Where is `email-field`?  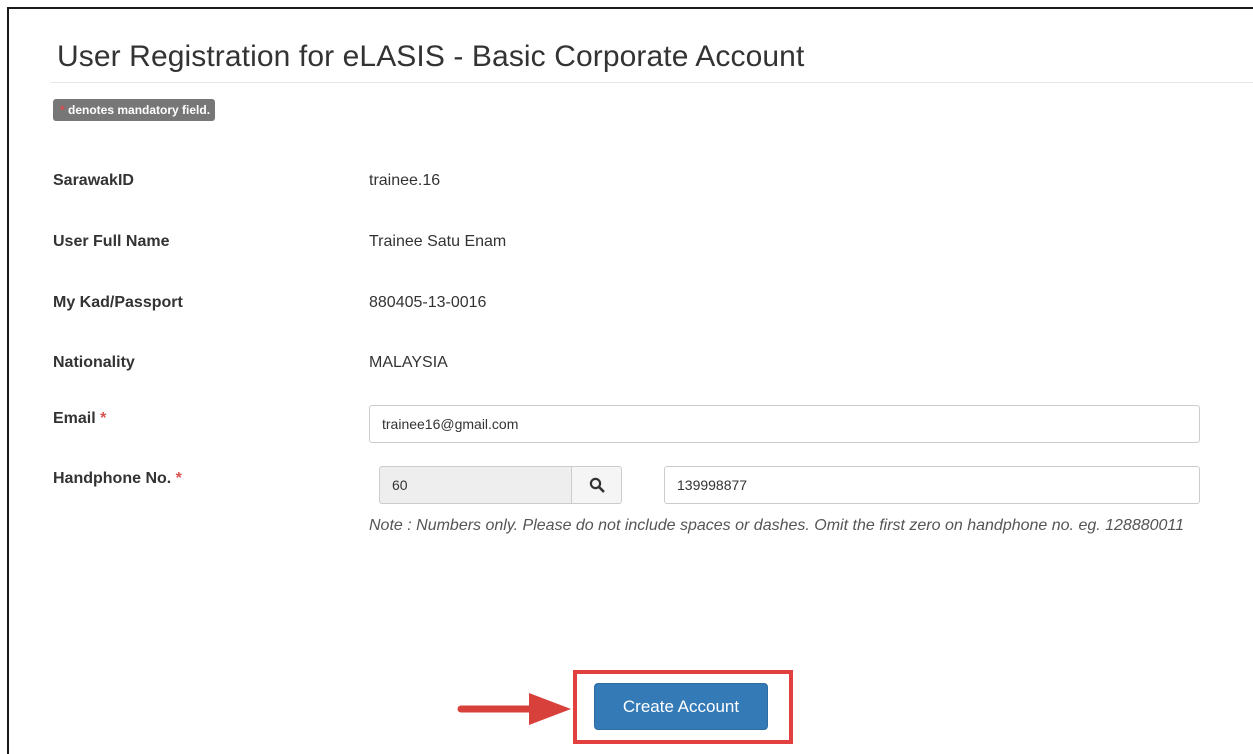 email-field is located at coordinates (784, 424).